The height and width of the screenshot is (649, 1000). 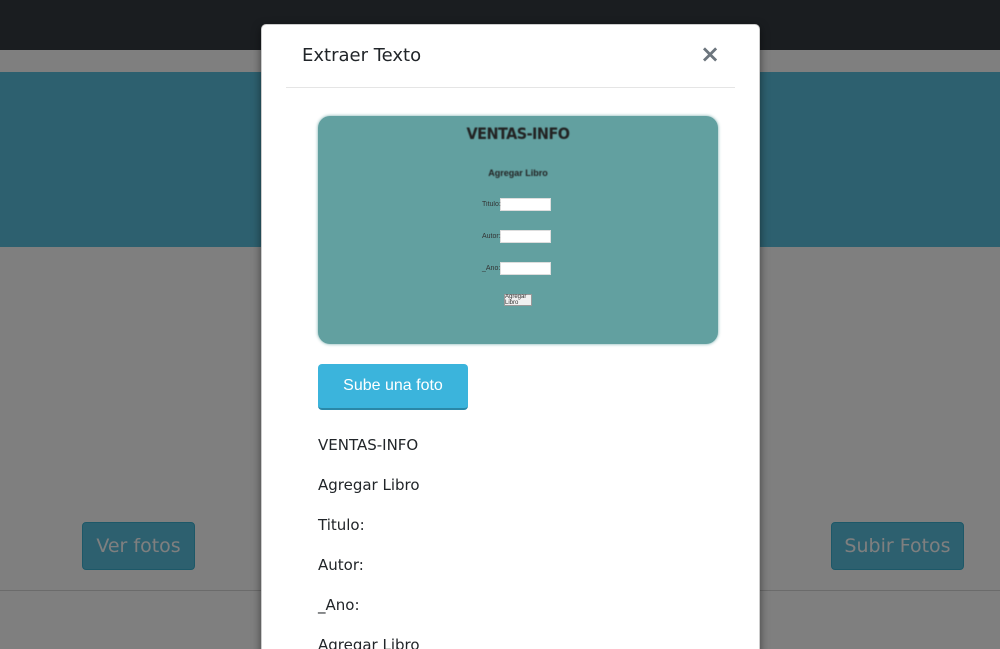 I want to click on preview-field-row: Autor:, so click(x=516, y=236).